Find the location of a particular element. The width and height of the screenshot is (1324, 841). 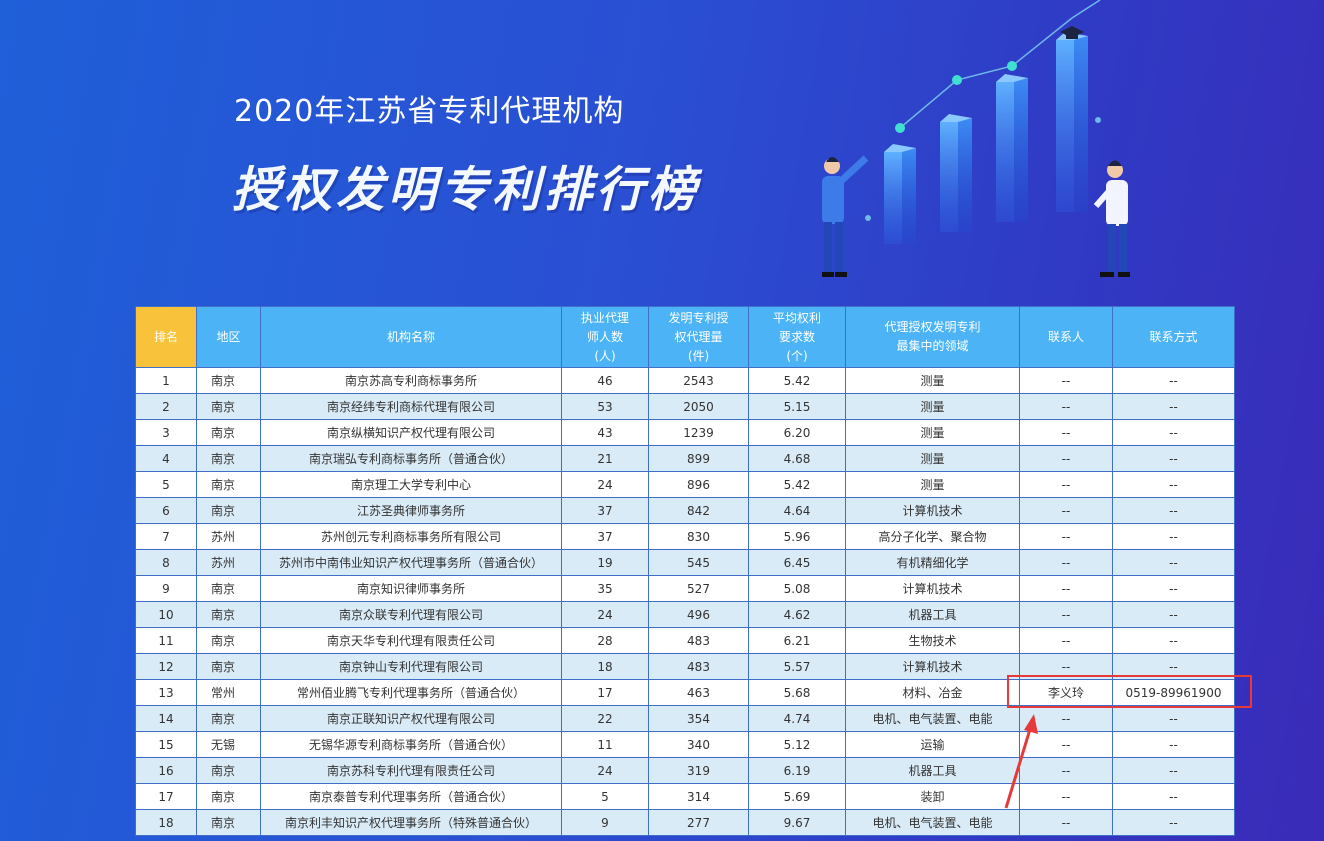

cell-region: 苏州 is located at coordinates (228, 562).